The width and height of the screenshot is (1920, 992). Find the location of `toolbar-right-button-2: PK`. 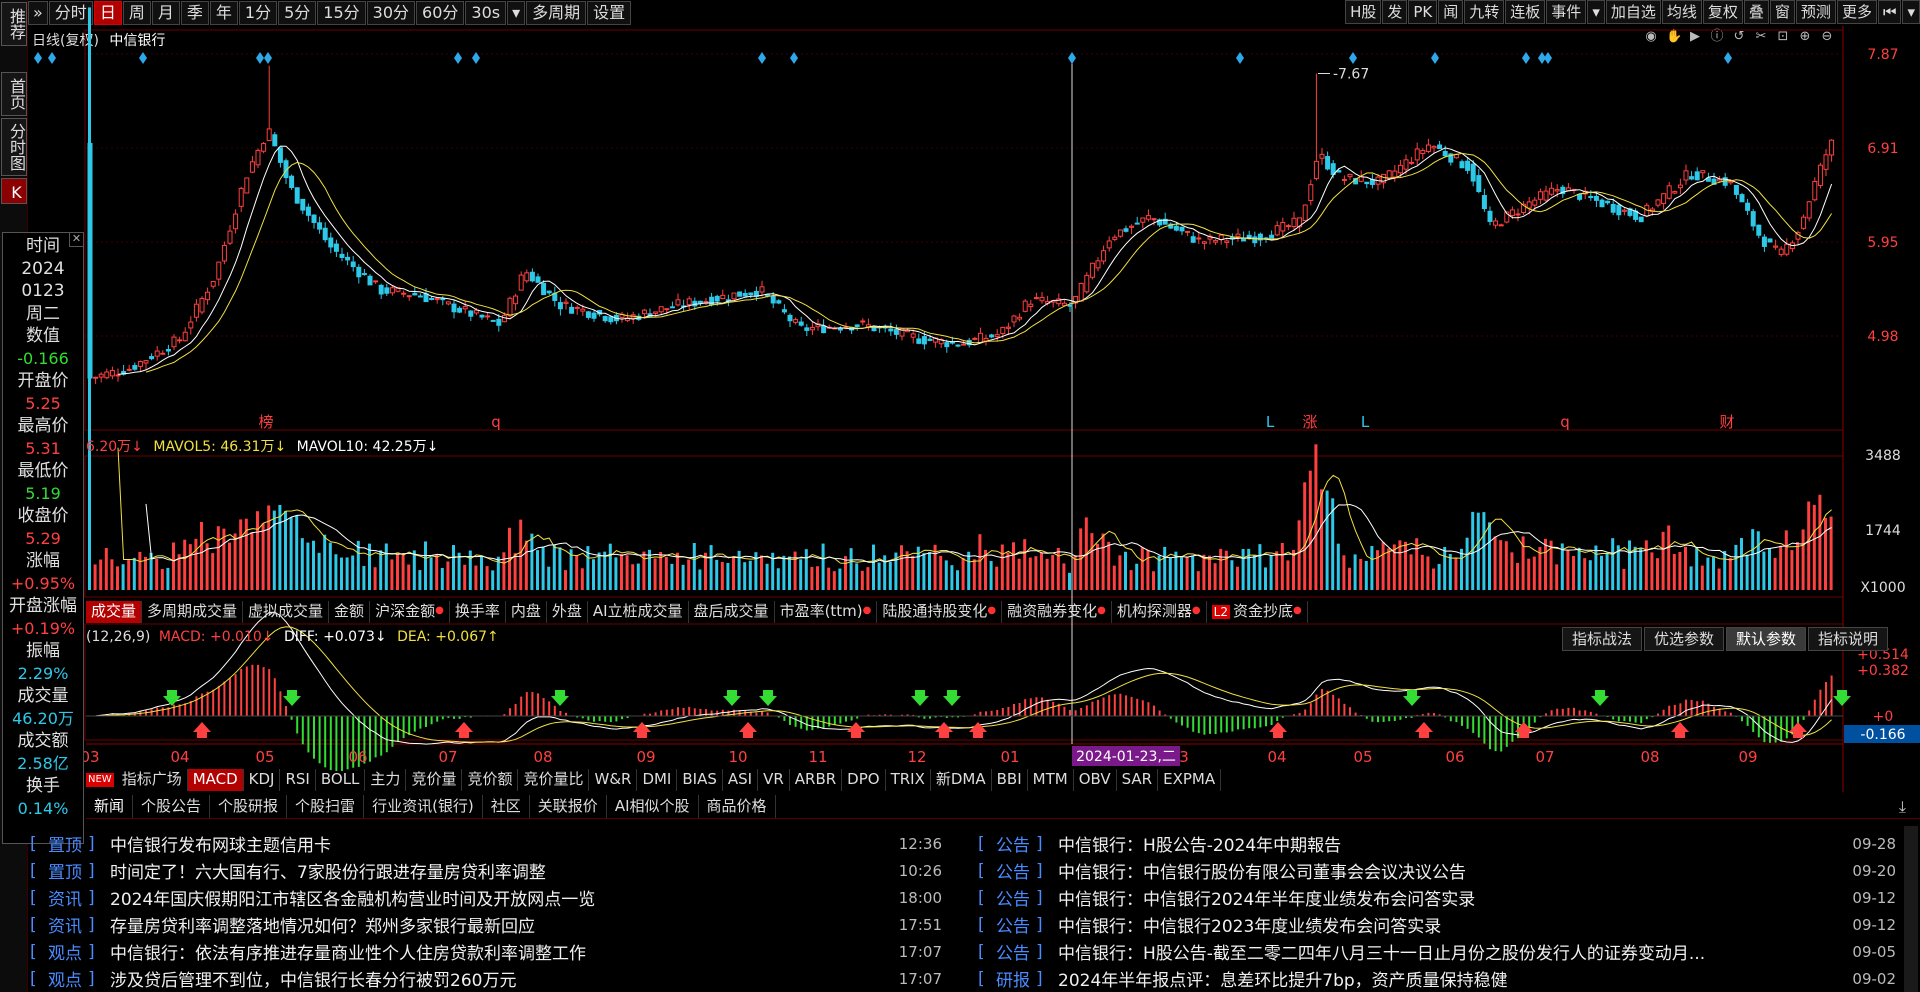

toolbar-right-button-2: PK is located at coordinates (1423, 12).